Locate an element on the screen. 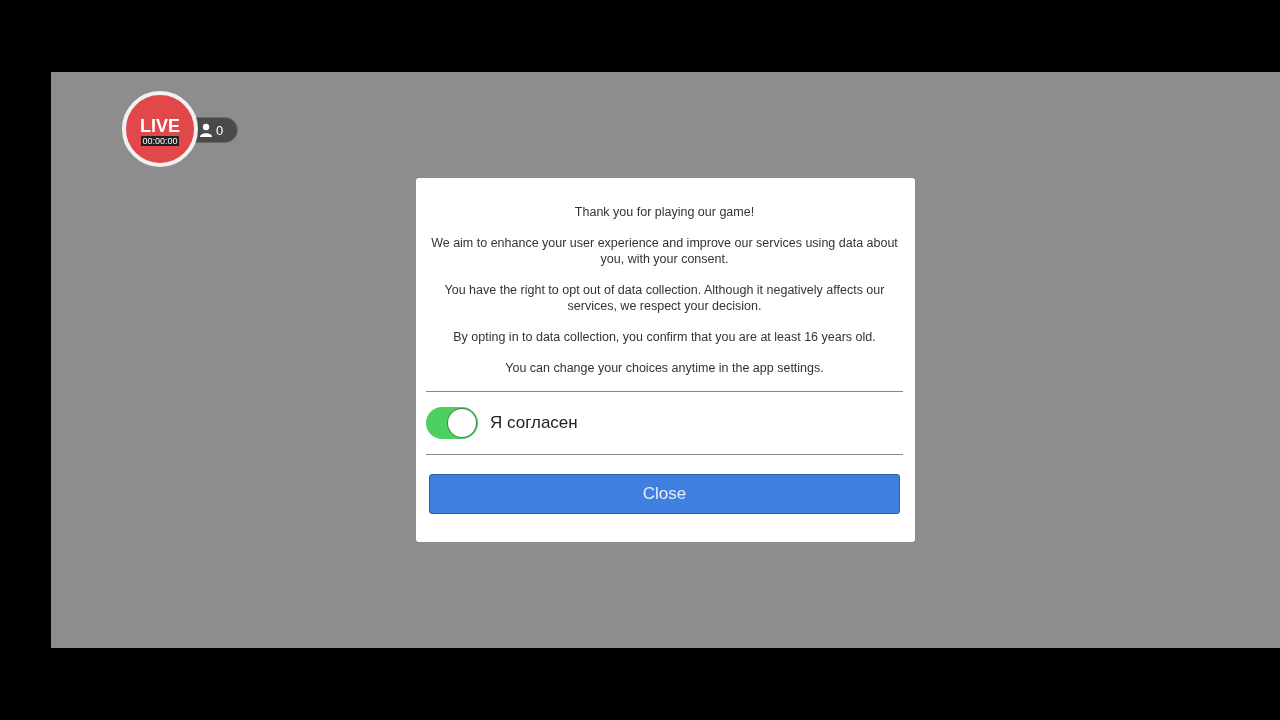  live-label: LIVE is located at coordinates (160, 126).